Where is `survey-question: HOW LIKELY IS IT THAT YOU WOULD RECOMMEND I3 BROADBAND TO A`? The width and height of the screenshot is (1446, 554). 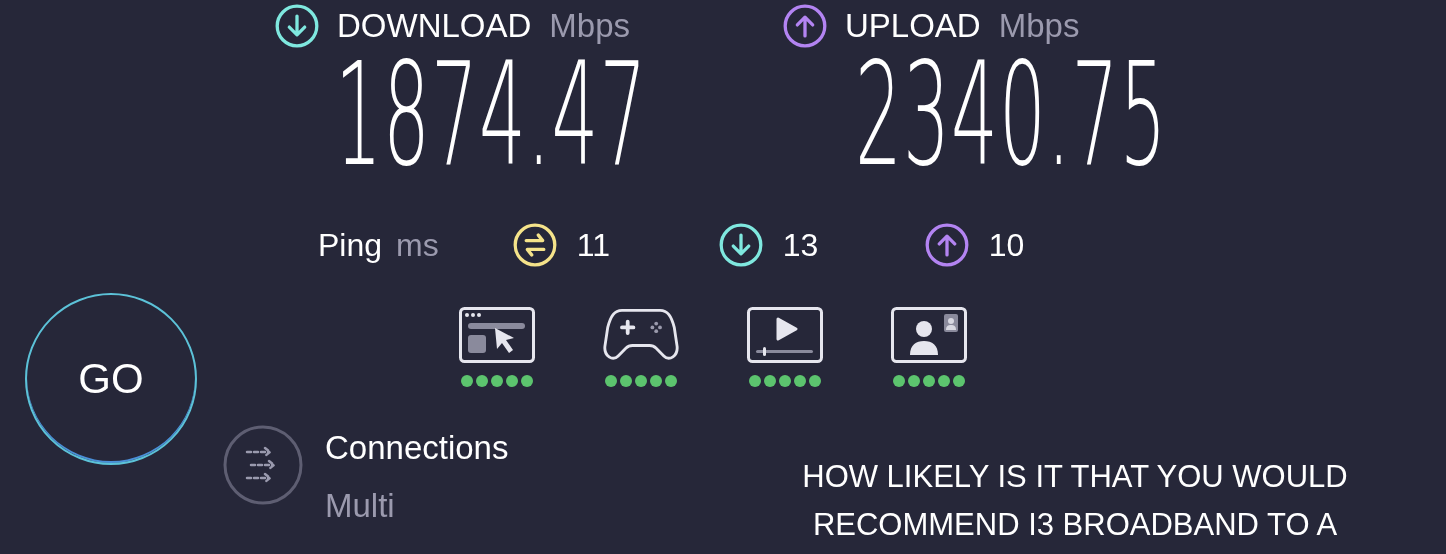 survey-question: HOW LIKELY IS IT THAT YOU WOULD RECOMMEND I3 BROADBAND TO A is located at coordinates (1075, 501).